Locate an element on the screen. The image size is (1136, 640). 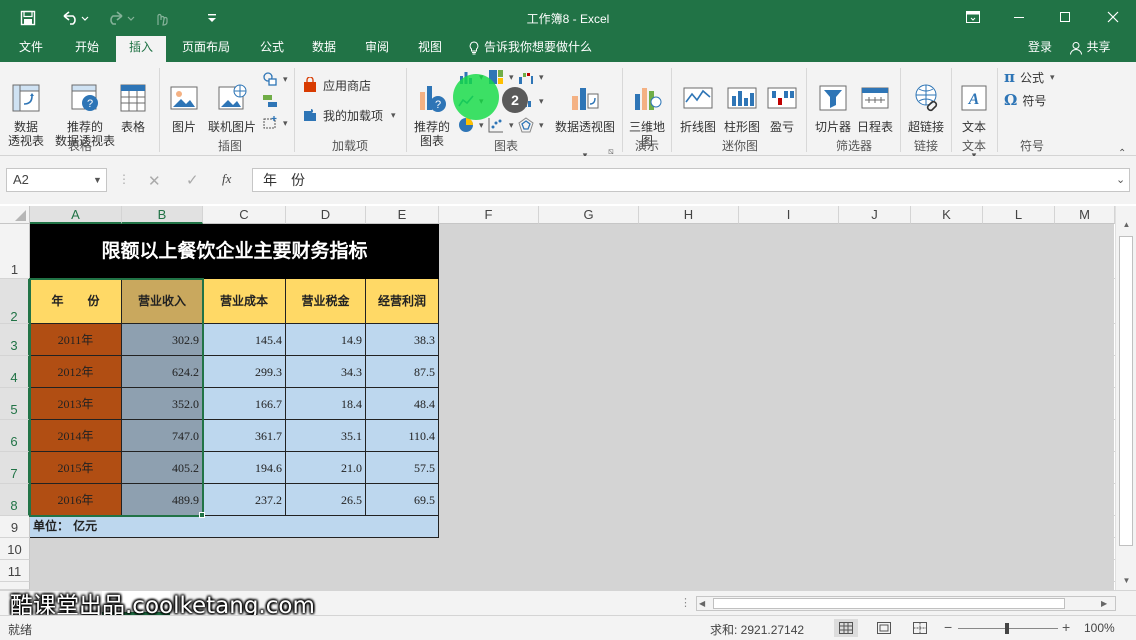
tax-cell: 34.3 is located at coordinates (326, 372).